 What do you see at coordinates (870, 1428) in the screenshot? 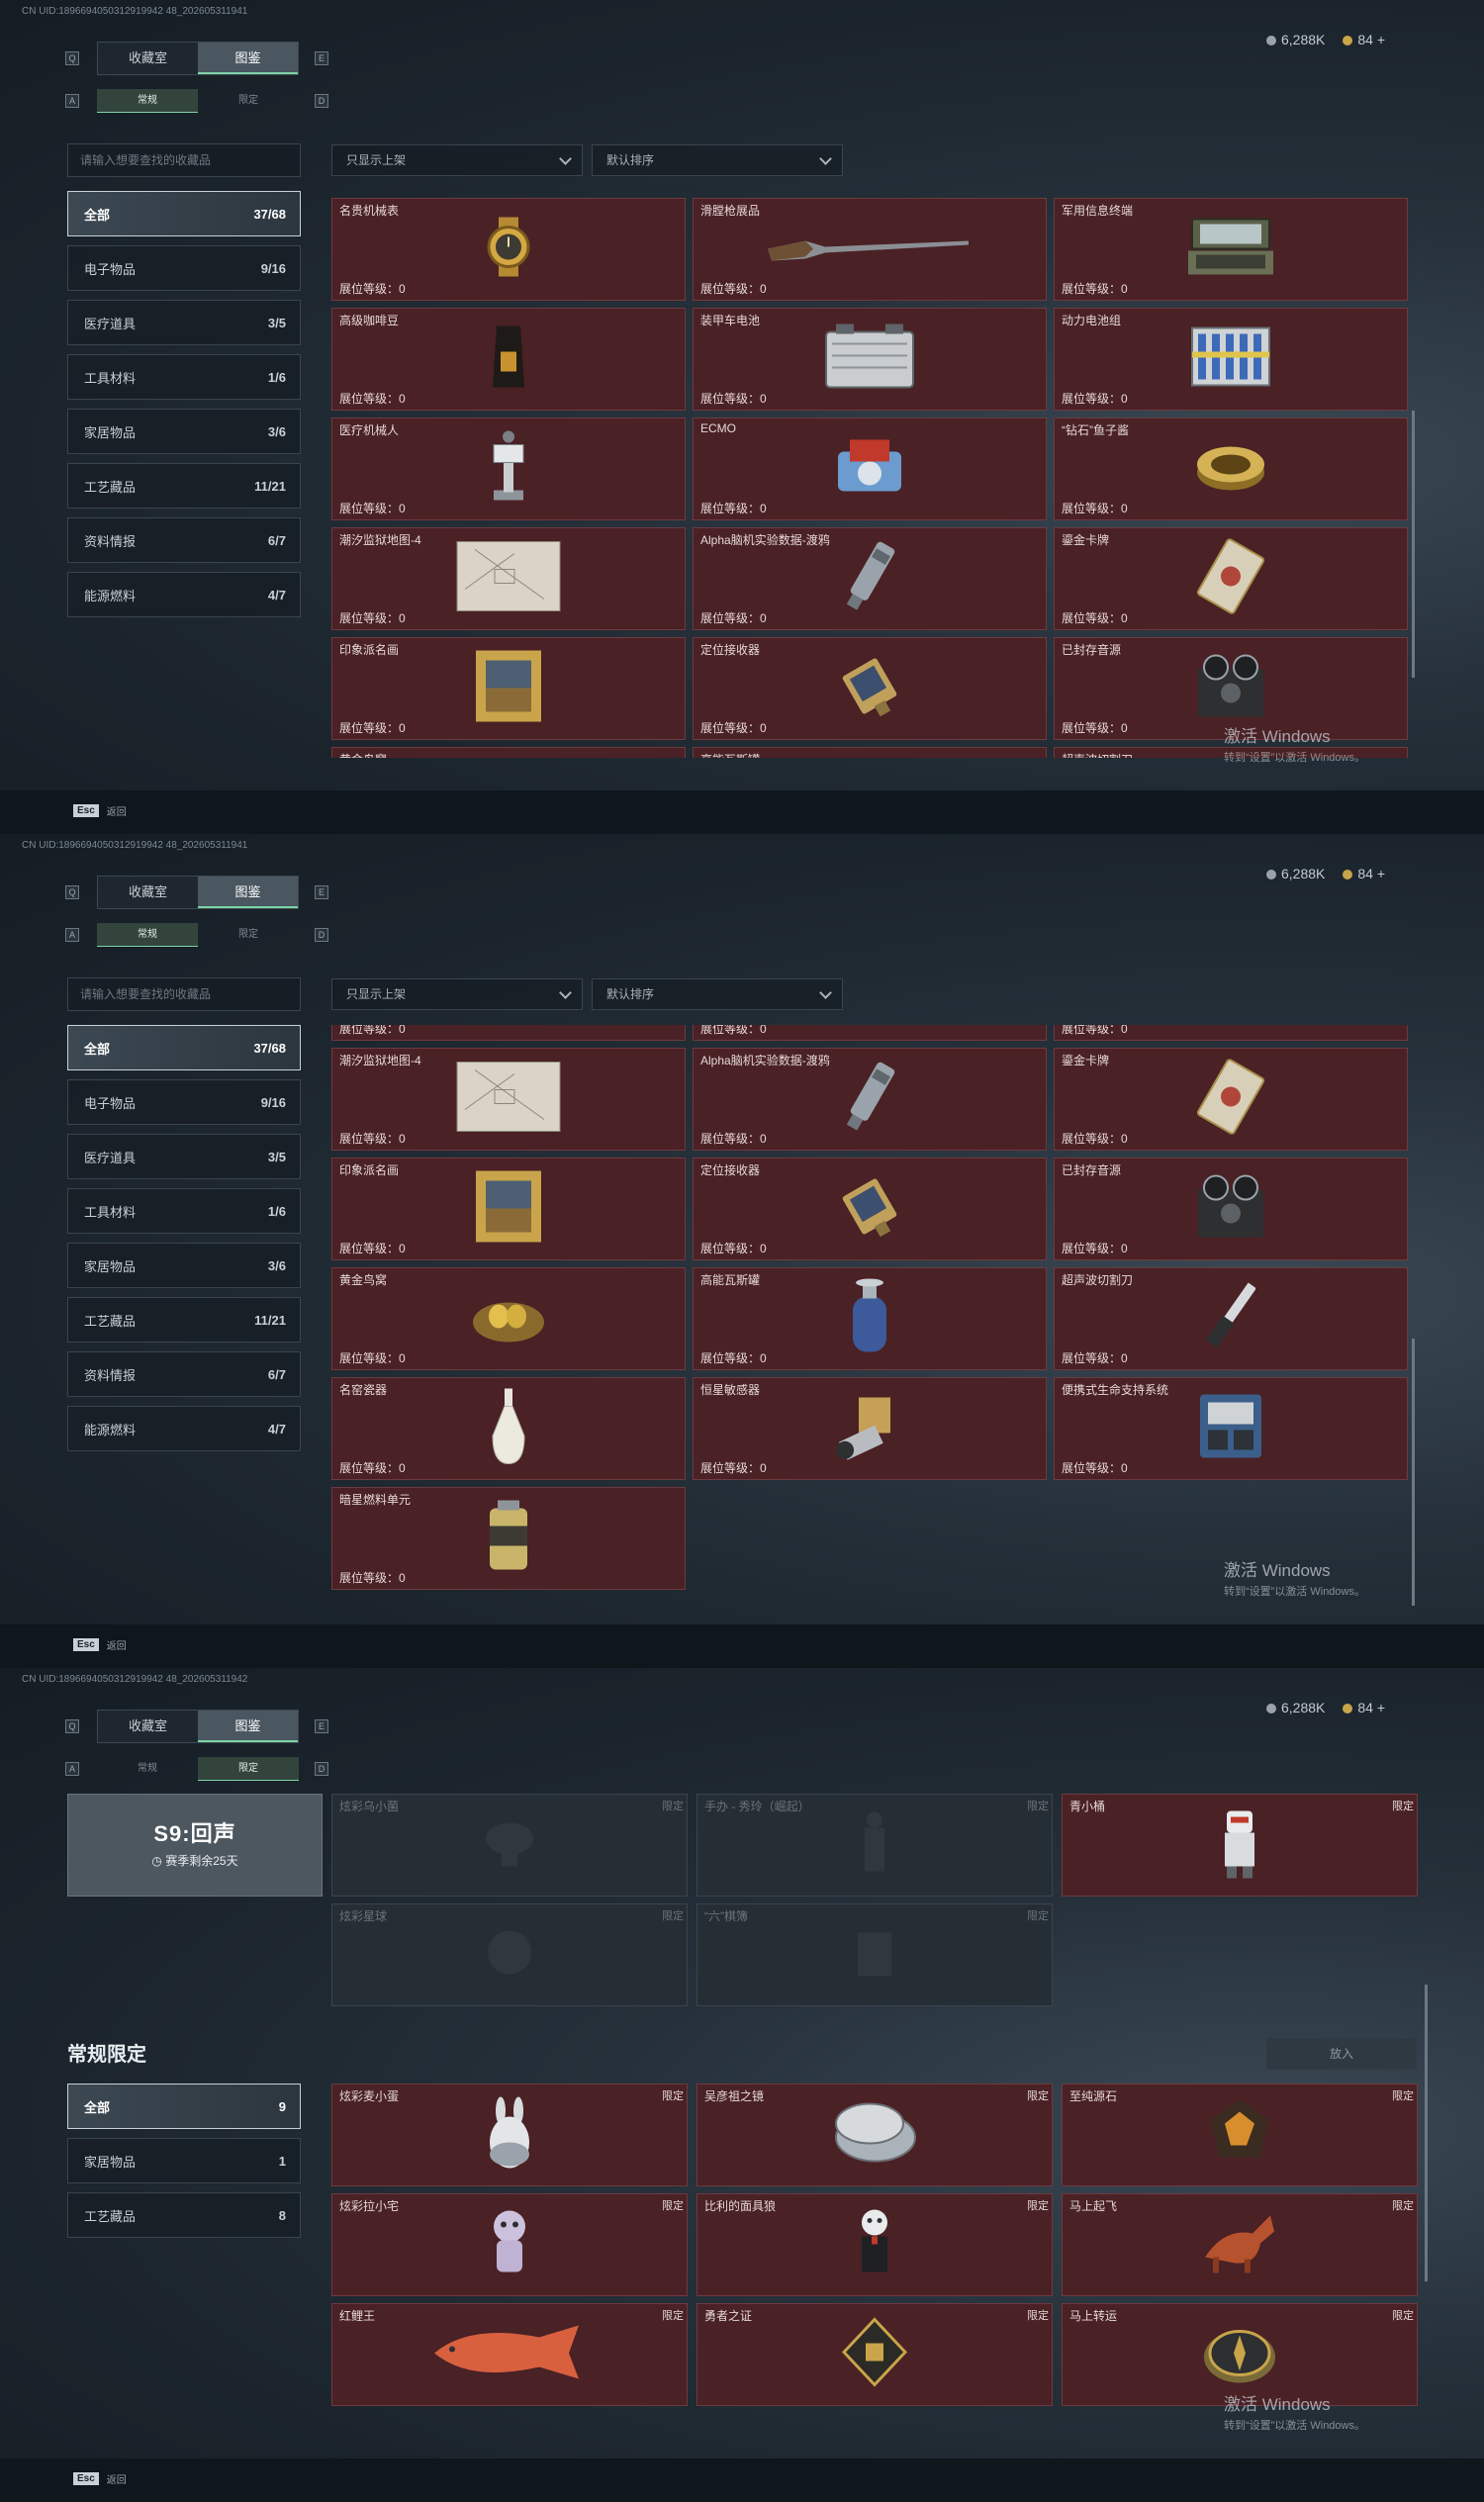
I see `item-card: 恒星敏感器 展位等级：0` at bounding box center [870, 1428].